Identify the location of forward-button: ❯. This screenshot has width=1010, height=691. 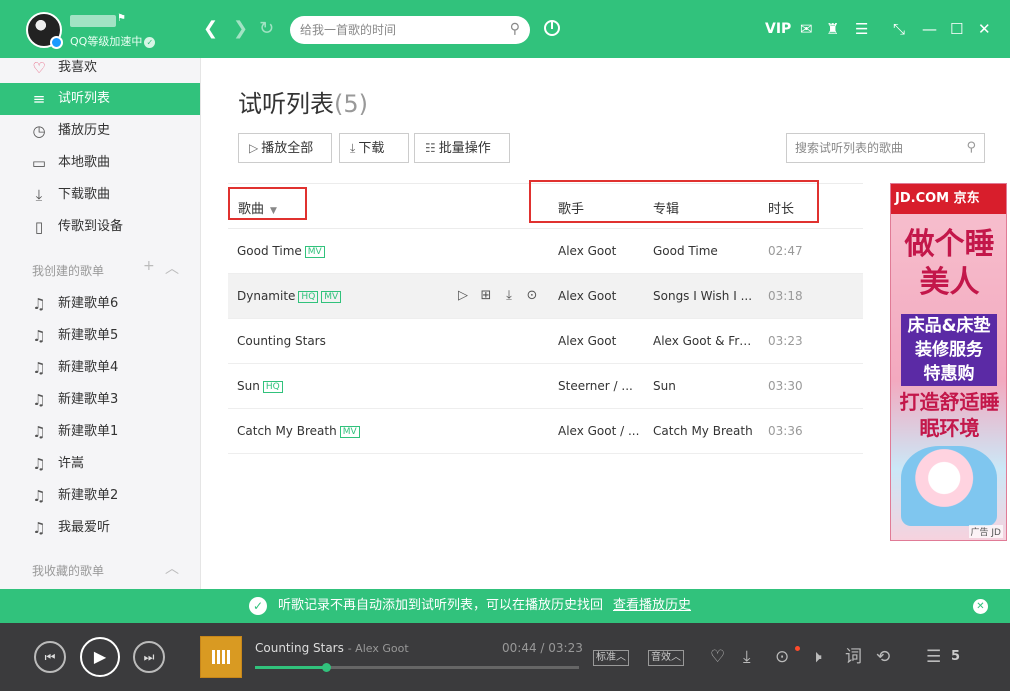
(240, 29).